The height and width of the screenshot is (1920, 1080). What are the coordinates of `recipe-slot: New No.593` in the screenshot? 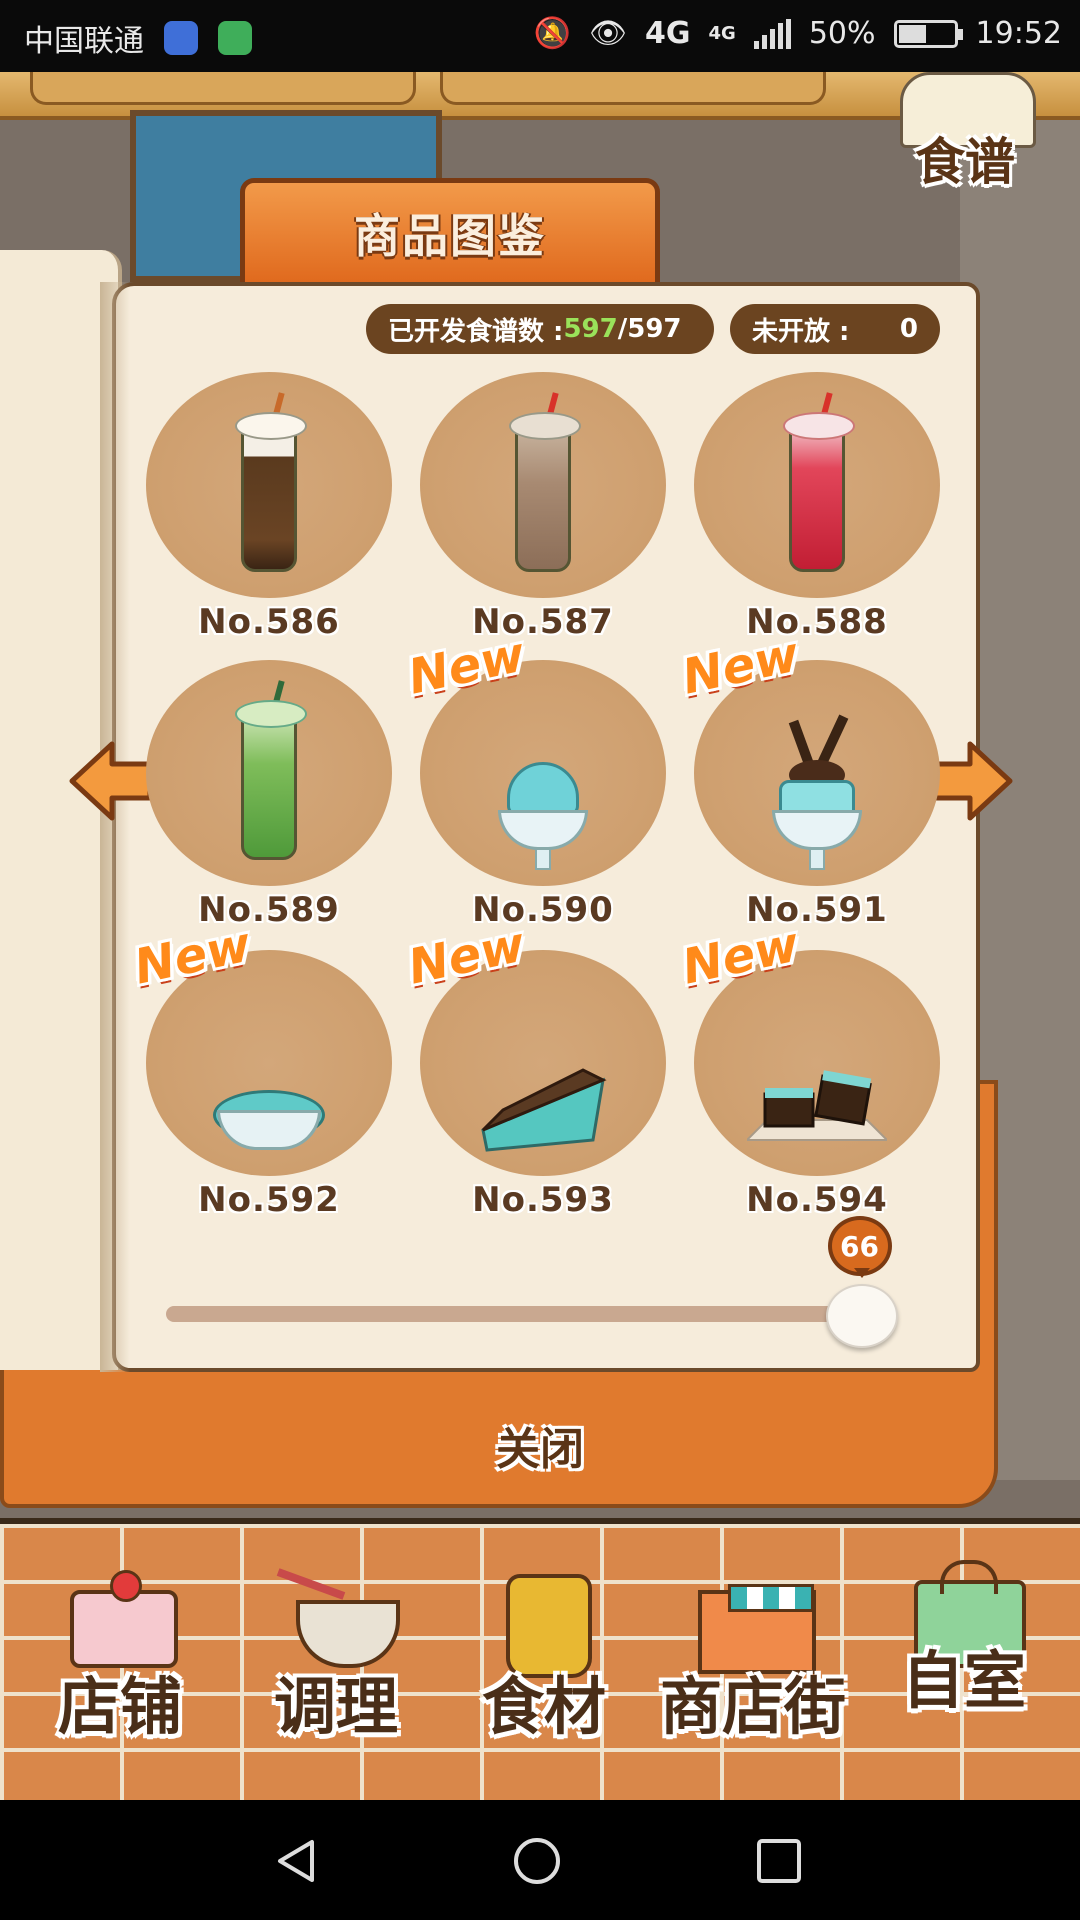 It's located at (534, 1068).